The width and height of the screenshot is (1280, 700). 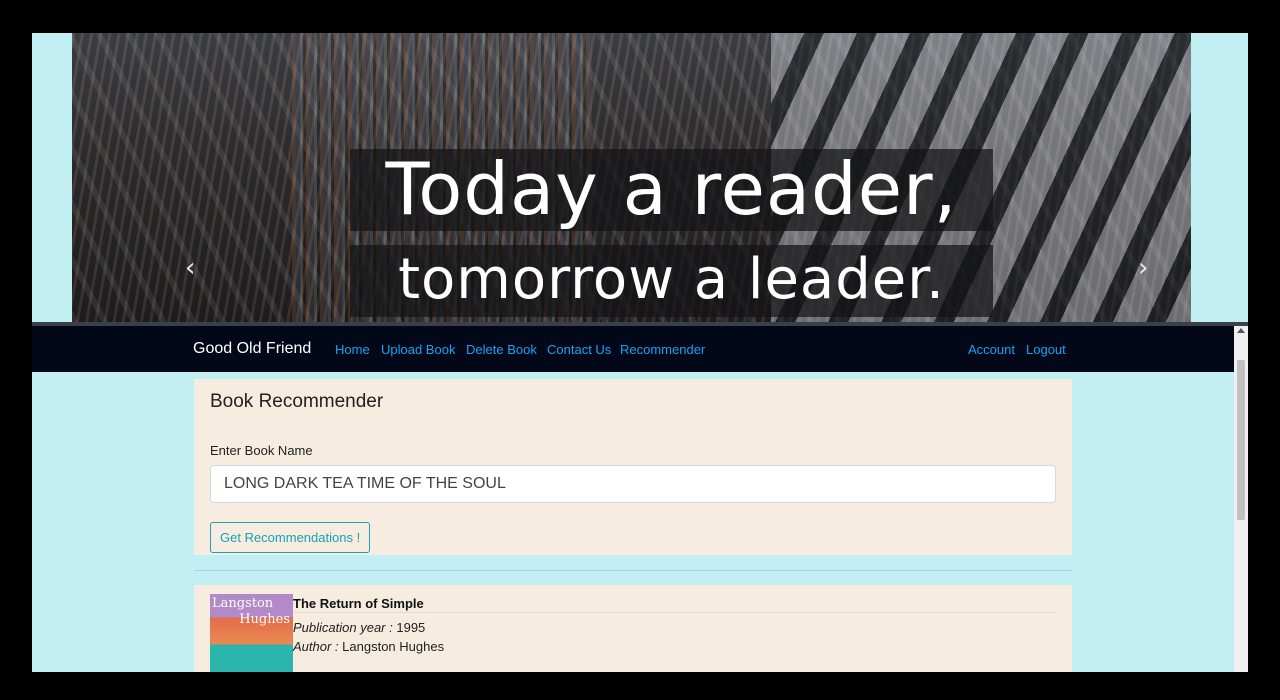 I want to click on nav-contact-us-link: Contact Us, so click(x=579, y=349).